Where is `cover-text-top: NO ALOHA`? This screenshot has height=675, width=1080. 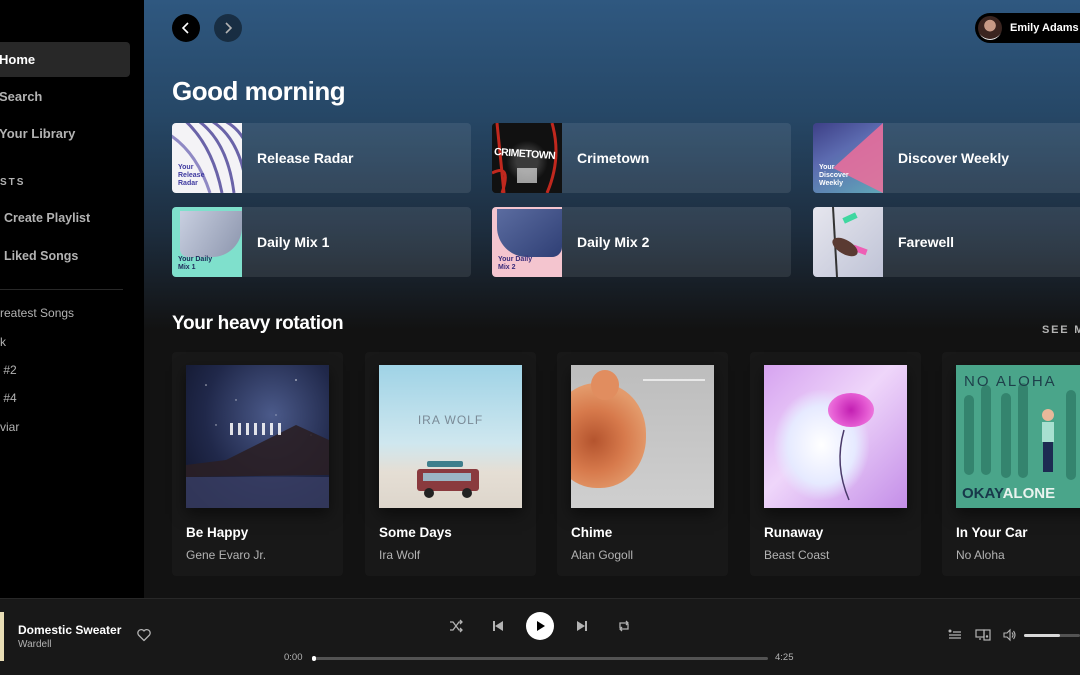
cover-text-top: NO ALOHA is located at coordinates (1010, 381).